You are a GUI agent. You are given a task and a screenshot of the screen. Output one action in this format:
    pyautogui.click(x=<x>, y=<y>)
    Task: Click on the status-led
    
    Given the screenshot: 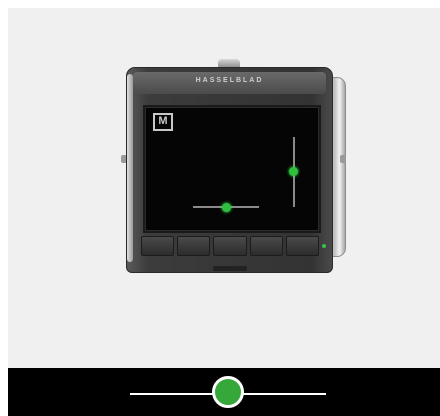 What is the action you would take?
    pyautogui.click(x=324, y=246)
    